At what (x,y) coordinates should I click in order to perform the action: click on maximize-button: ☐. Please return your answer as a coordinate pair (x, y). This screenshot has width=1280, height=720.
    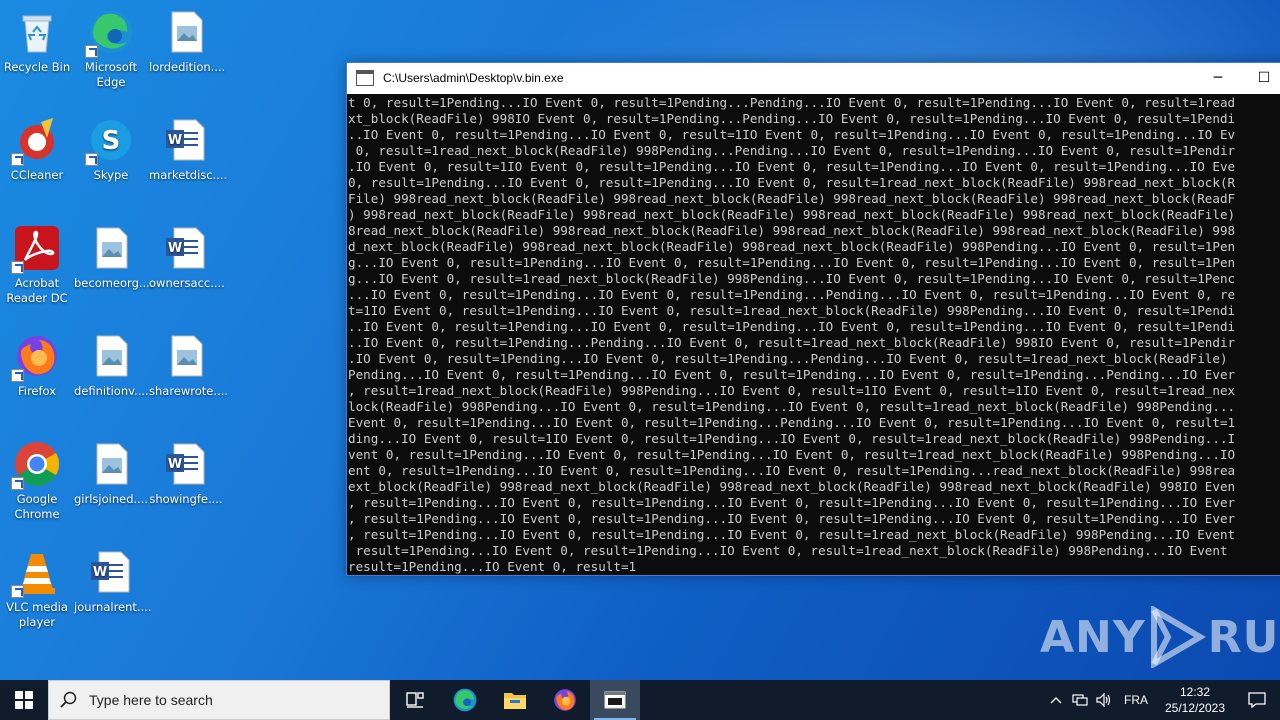
    Looking at the image, I should click on (1260, 78).